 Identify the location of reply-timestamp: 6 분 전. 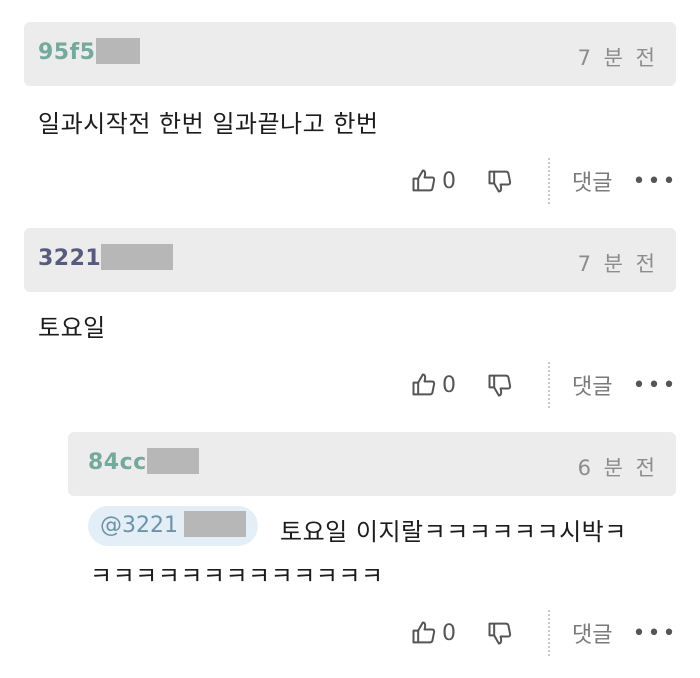
(617, 468).